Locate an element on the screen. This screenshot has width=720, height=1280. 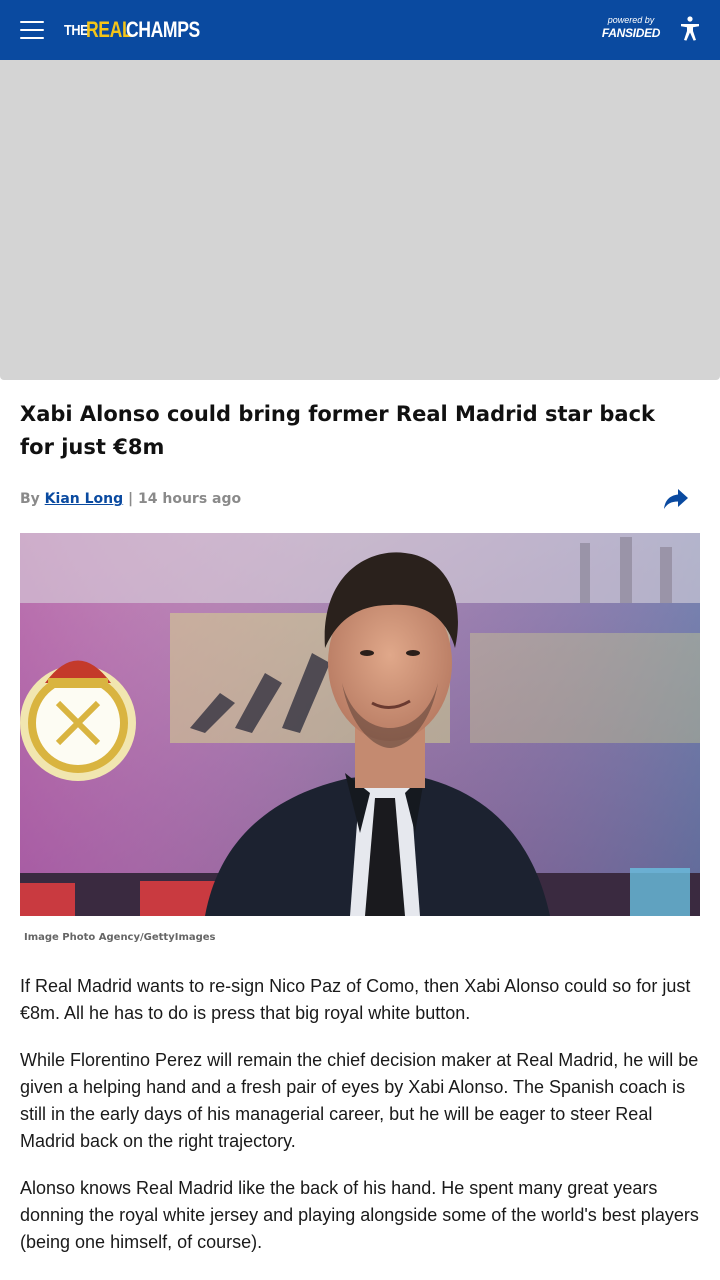
image-caption: Image Photo Agency/GettyImages is located at coordinates (120, 937).